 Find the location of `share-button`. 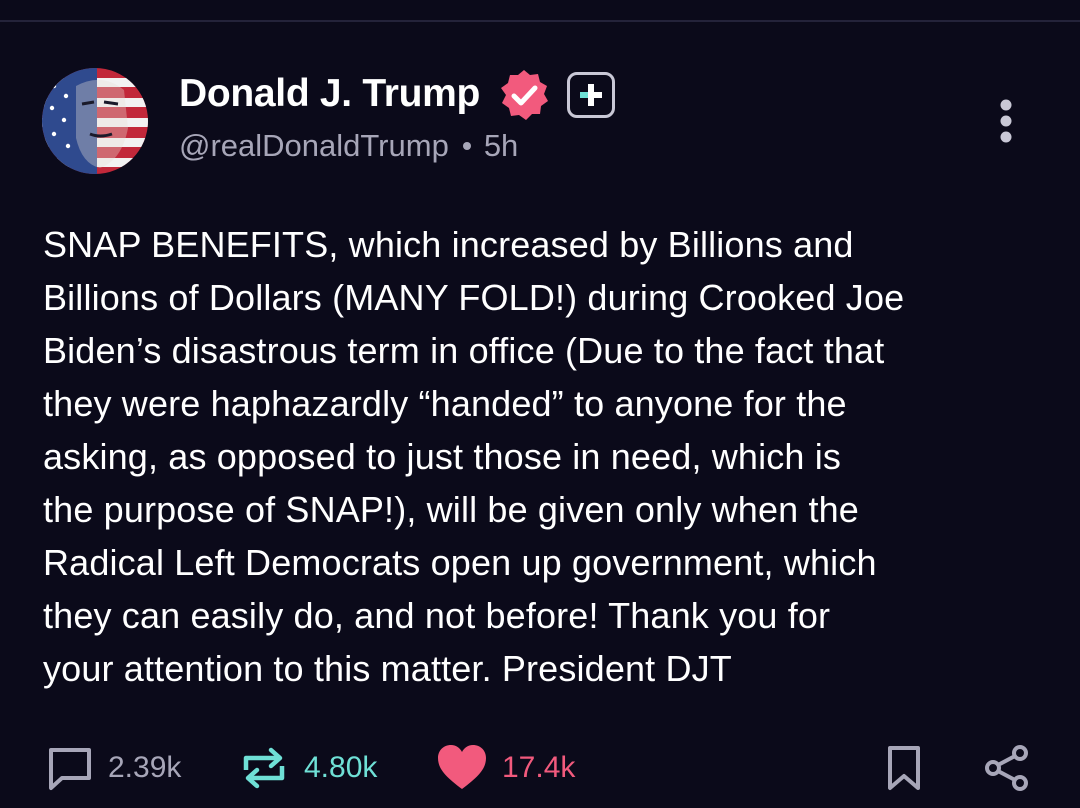

share-button is located at coordinates (1007, 768).